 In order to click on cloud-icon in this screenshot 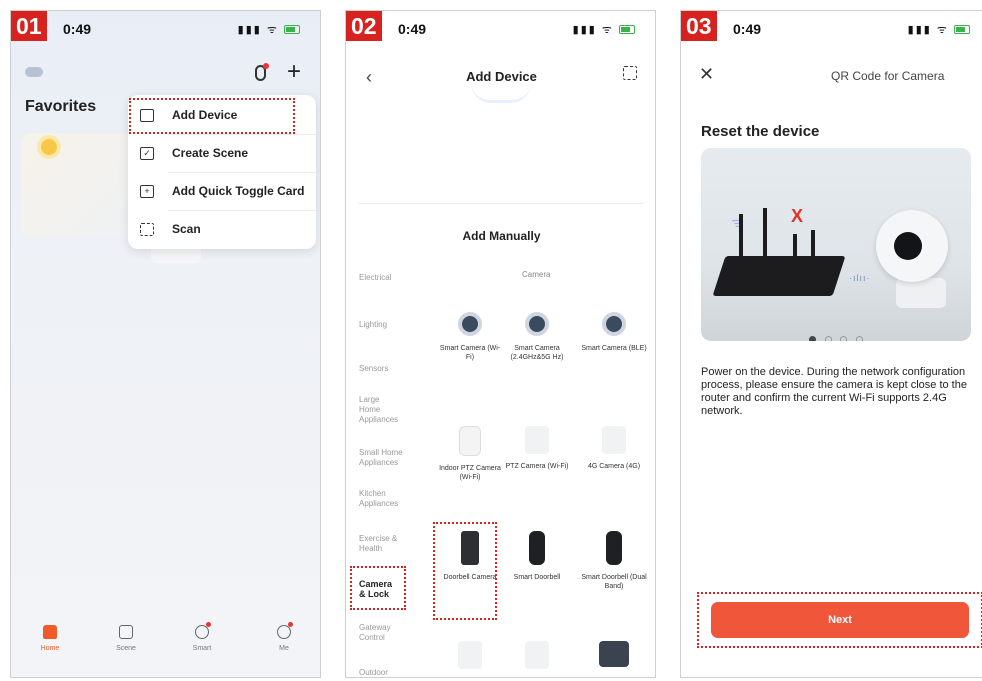, I will do `click(34, 72)`.